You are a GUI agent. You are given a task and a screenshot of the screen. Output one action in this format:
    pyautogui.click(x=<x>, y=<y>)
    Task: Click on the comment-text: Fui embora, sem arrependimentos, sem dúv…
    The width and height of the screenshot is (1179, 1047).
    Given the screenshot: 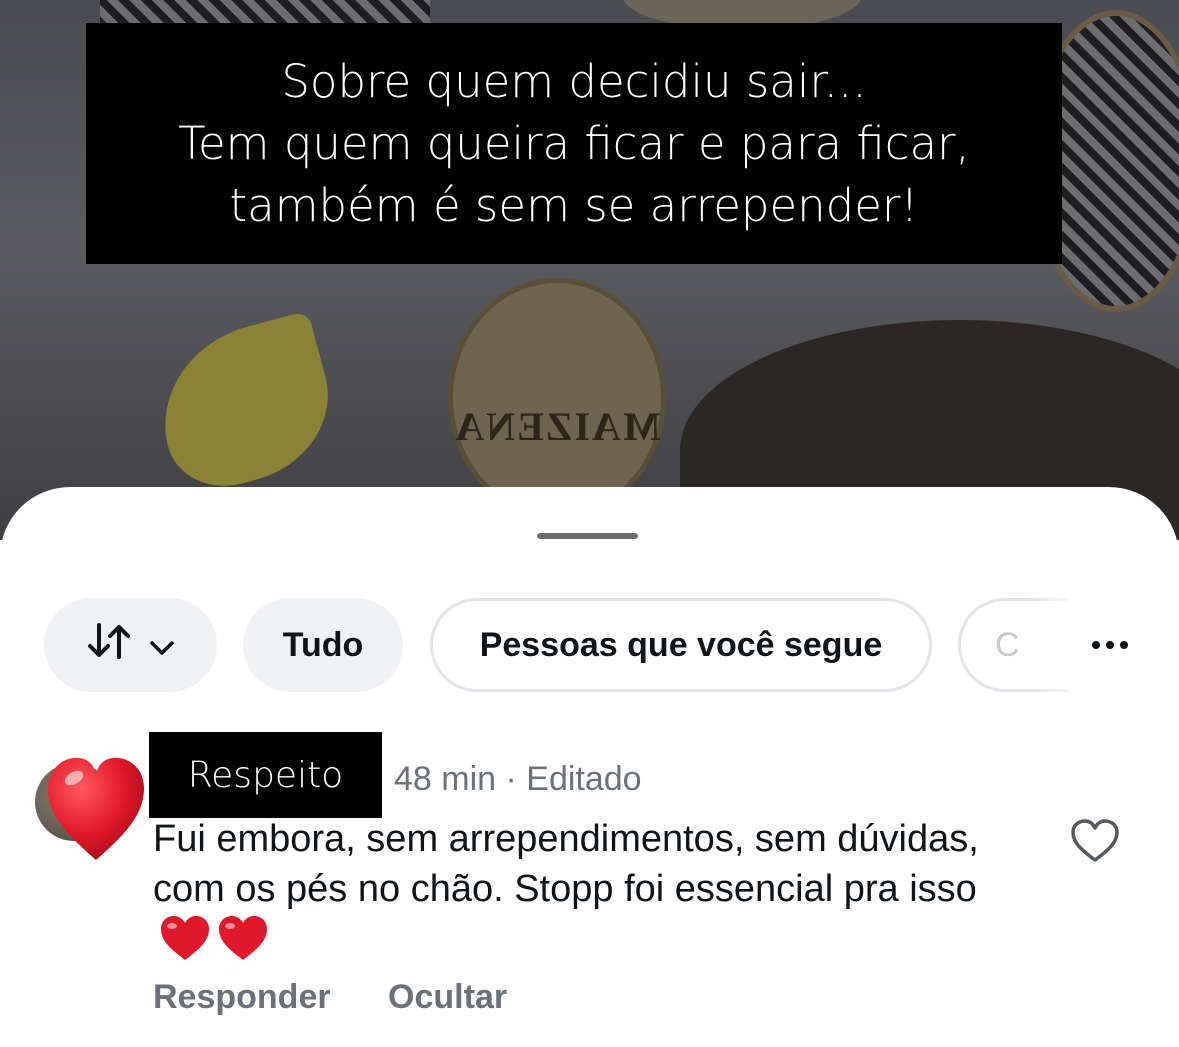 What is the action you would take?
    pyautogui.click(x=566, y=864)
    